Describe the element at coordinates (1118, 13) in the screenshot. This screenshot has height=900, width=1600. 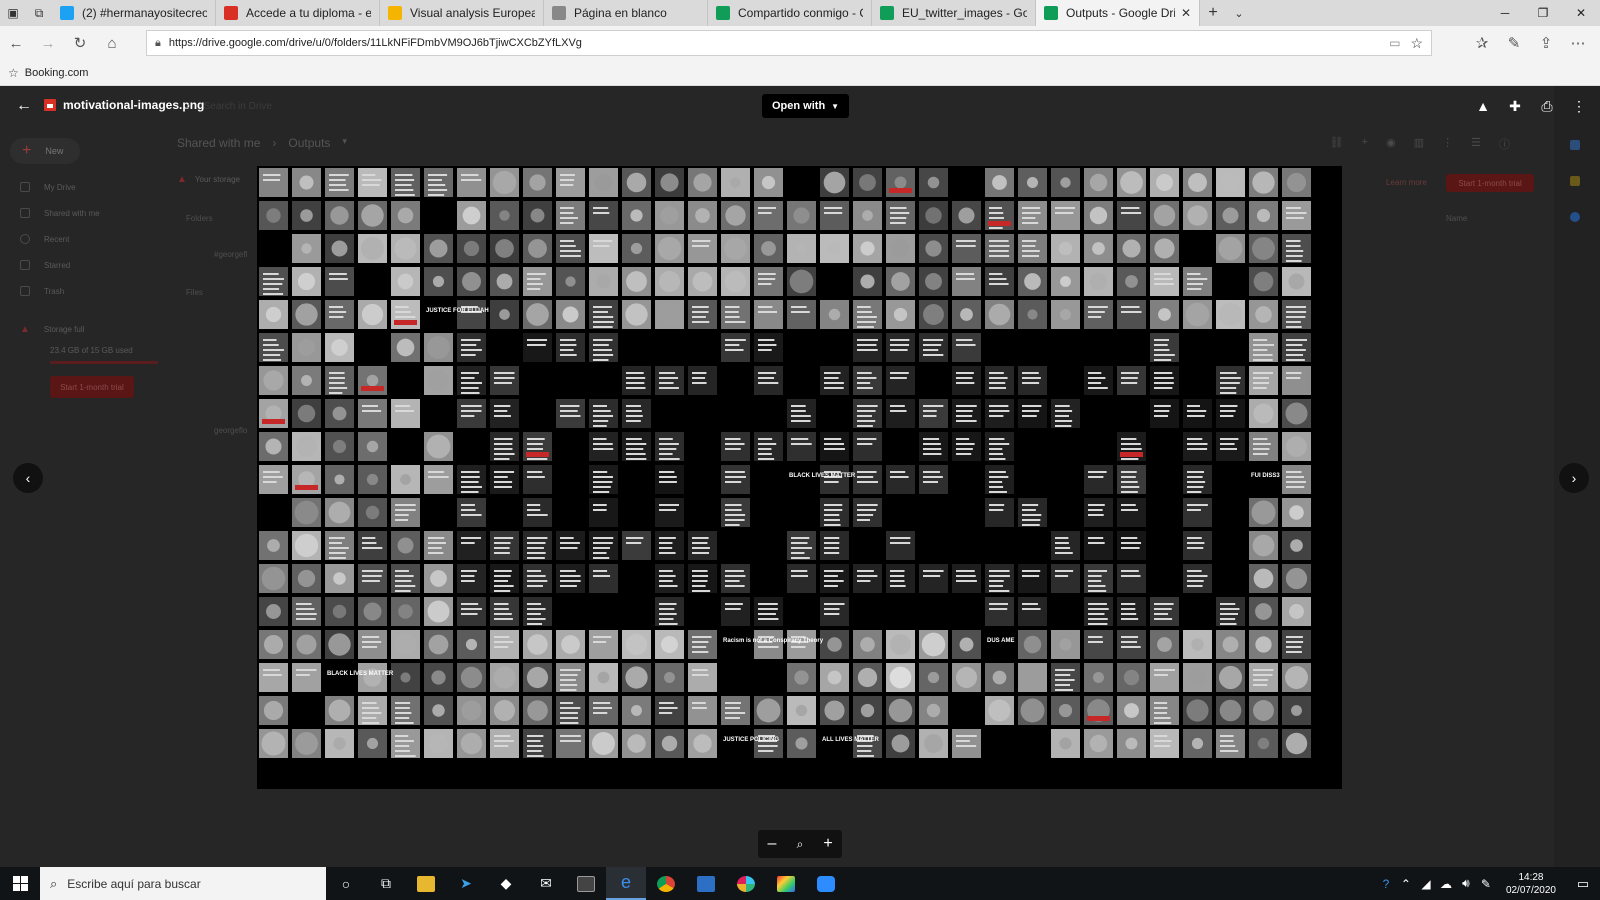
I see `browser-tab: Outputs - Google Drive ✕` at that location.